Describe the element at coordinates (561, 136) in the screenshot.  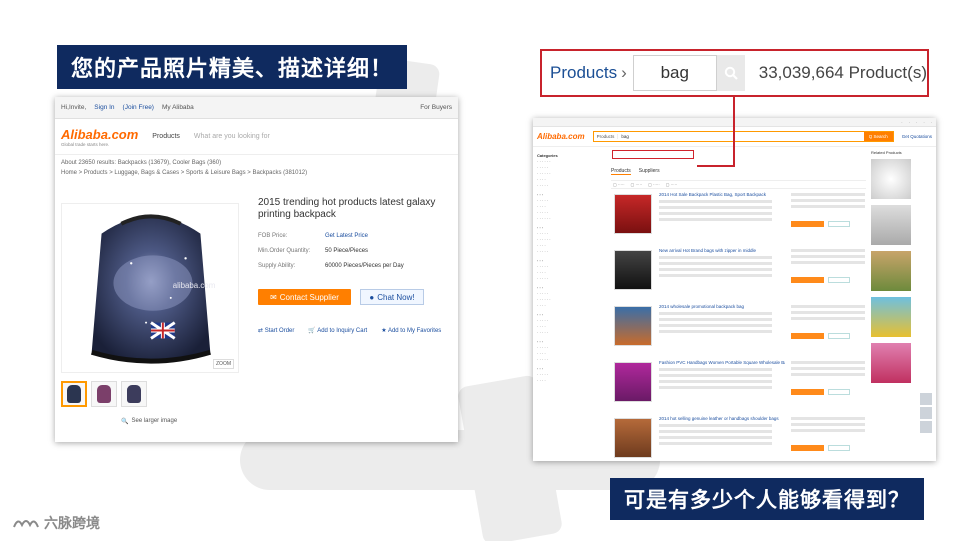
I see `alibaba-logo-small: Alibaba.com` at that location.